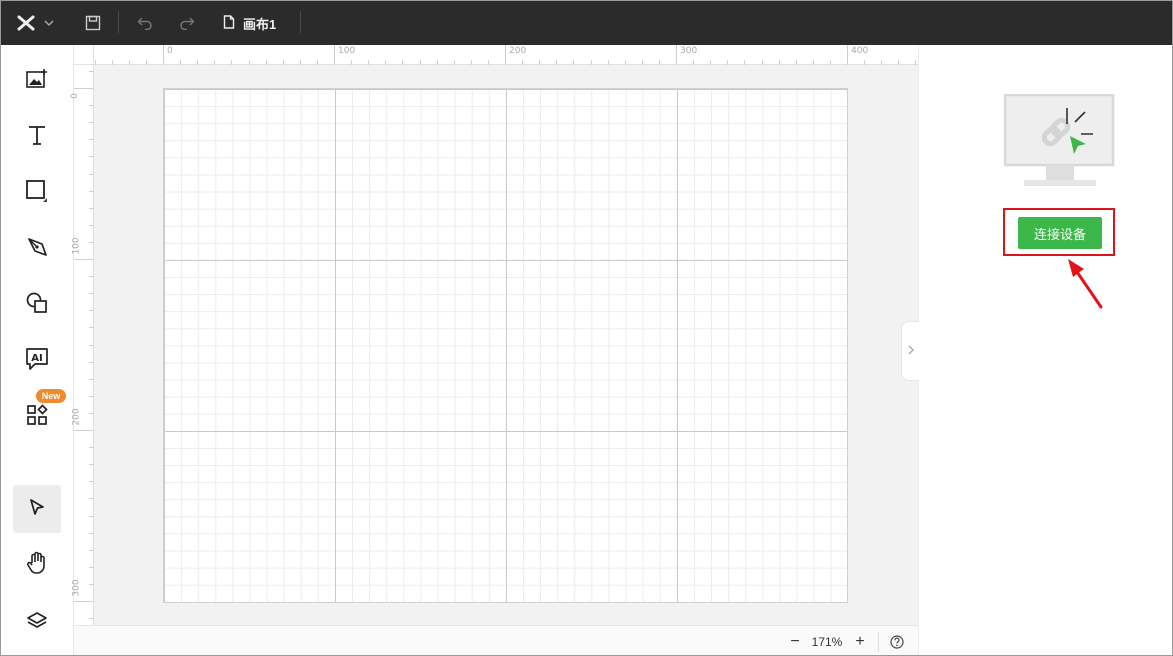 This screenshot has width=1173, height=656. I want to click on text-icon, so click(37, 137).